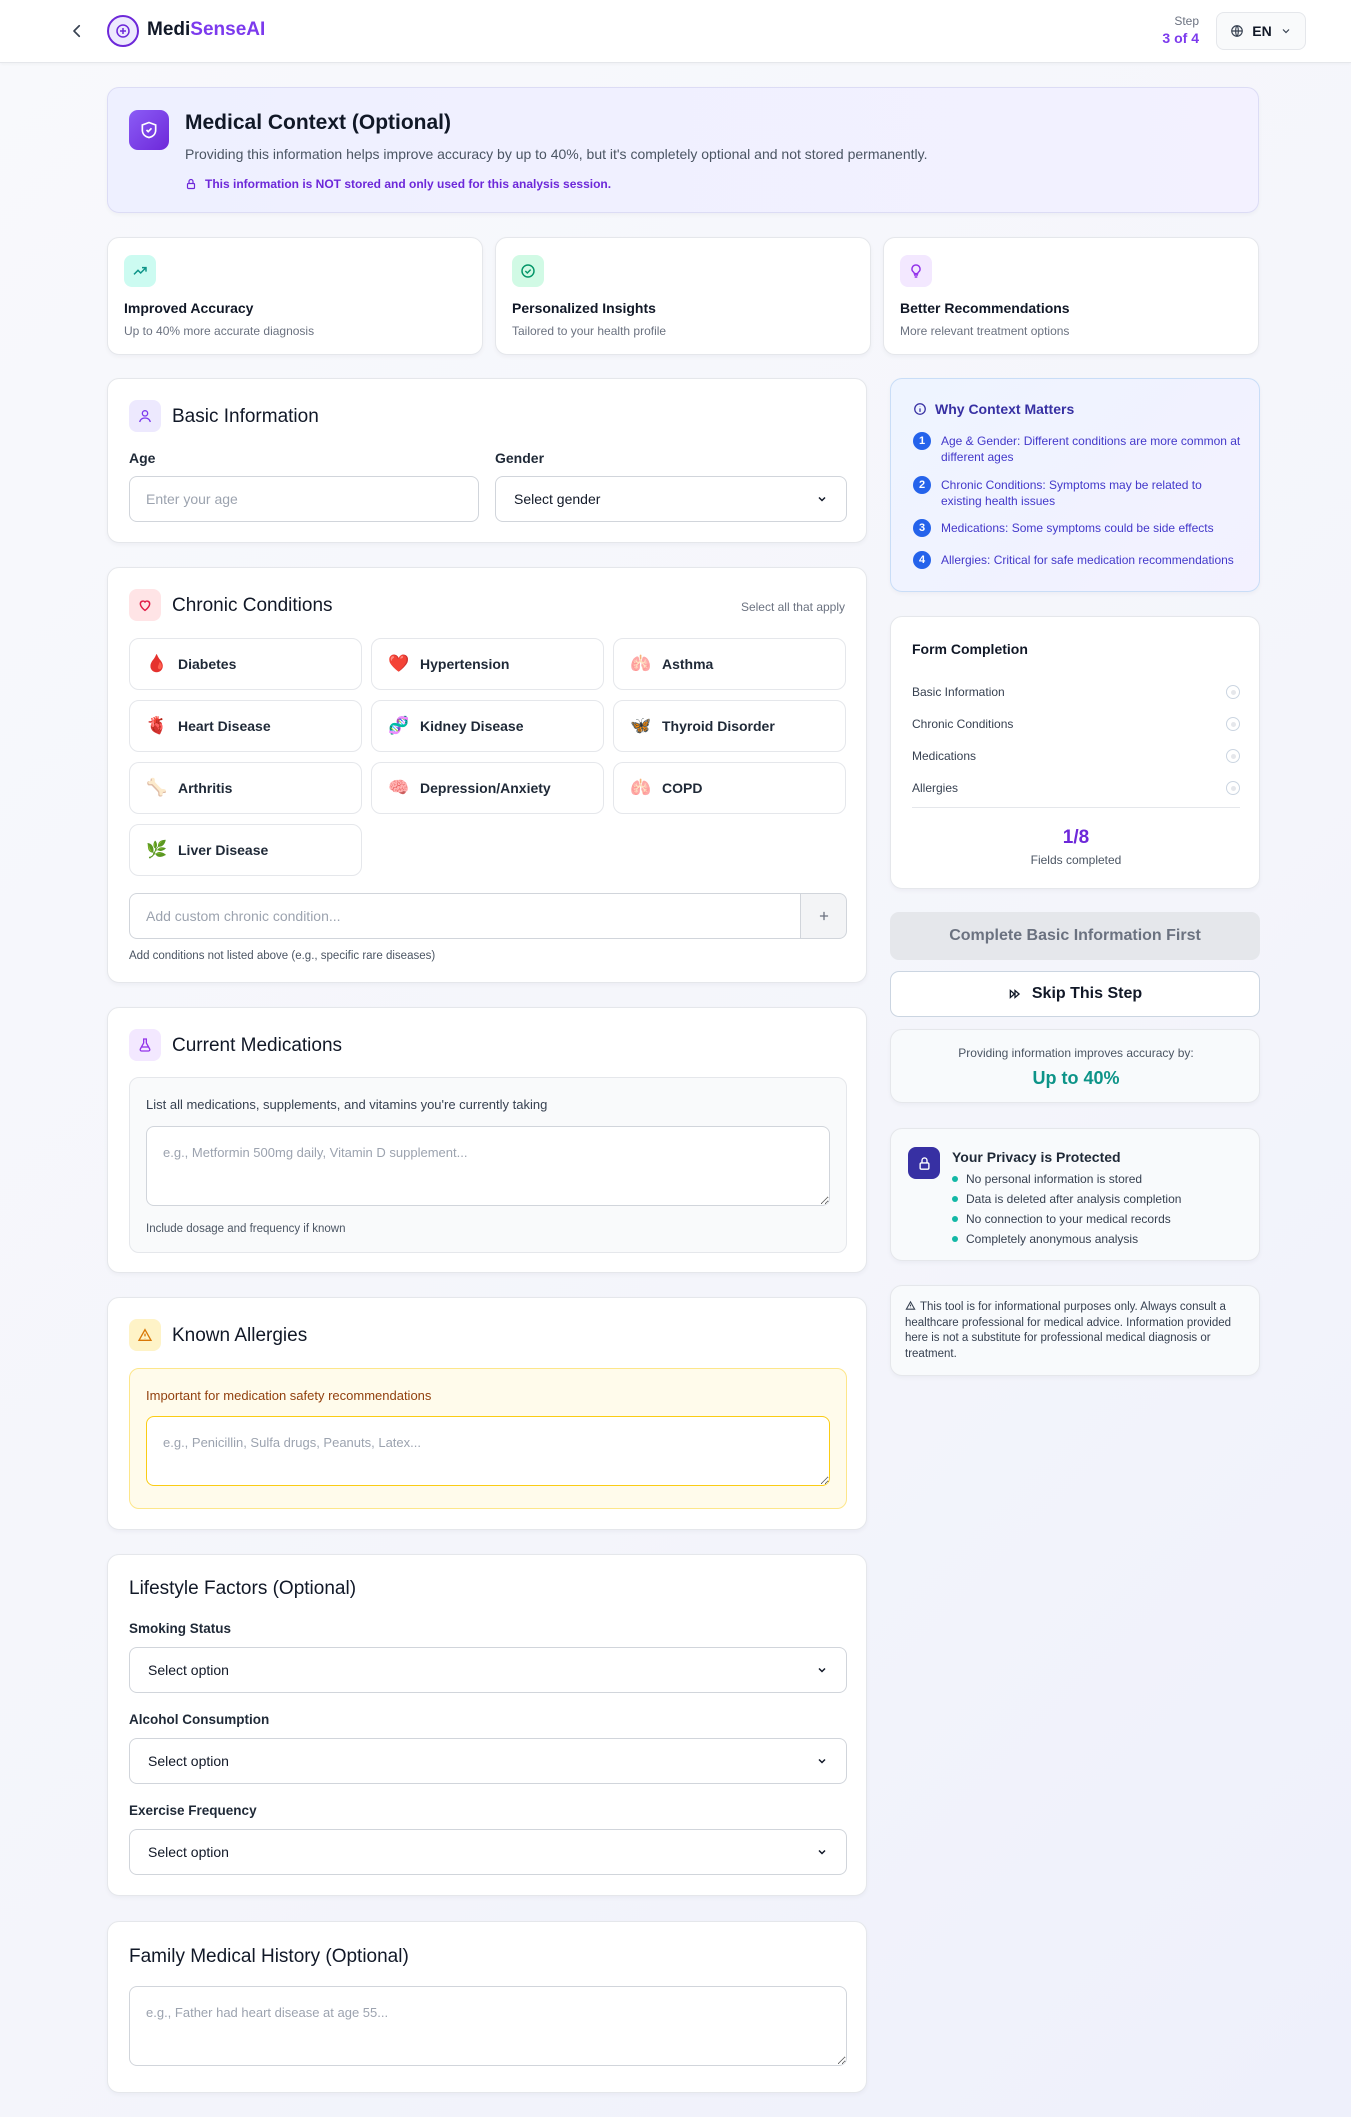 The height and width of the screenshot is (2117, 1351). What do you see at coordinates (922, 560) in the screenshot?
I see `why-item-number: 4` at bounding box center [922, 560].